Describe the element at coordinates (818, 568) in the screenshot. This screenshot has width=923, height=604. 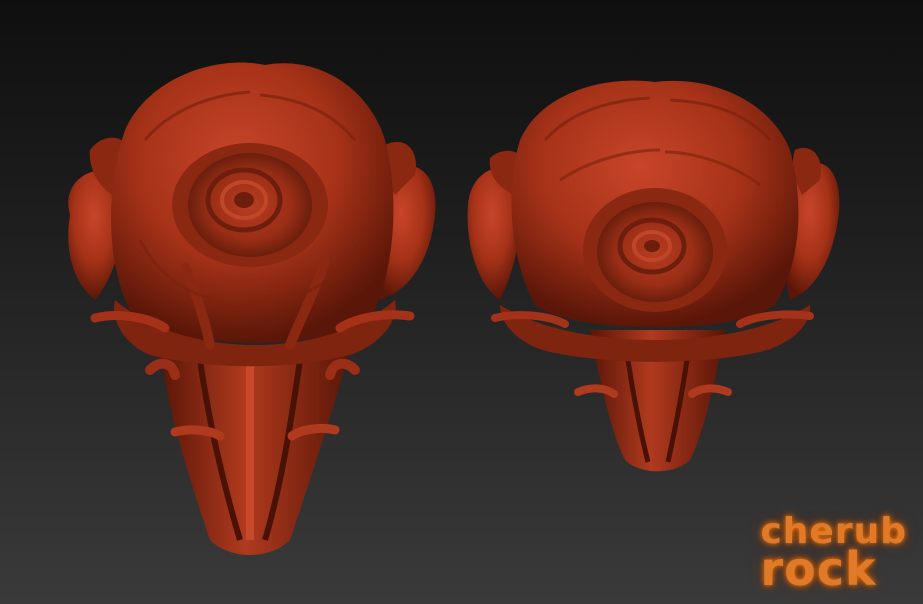
I see `watermark-line-2: rock` at that location.